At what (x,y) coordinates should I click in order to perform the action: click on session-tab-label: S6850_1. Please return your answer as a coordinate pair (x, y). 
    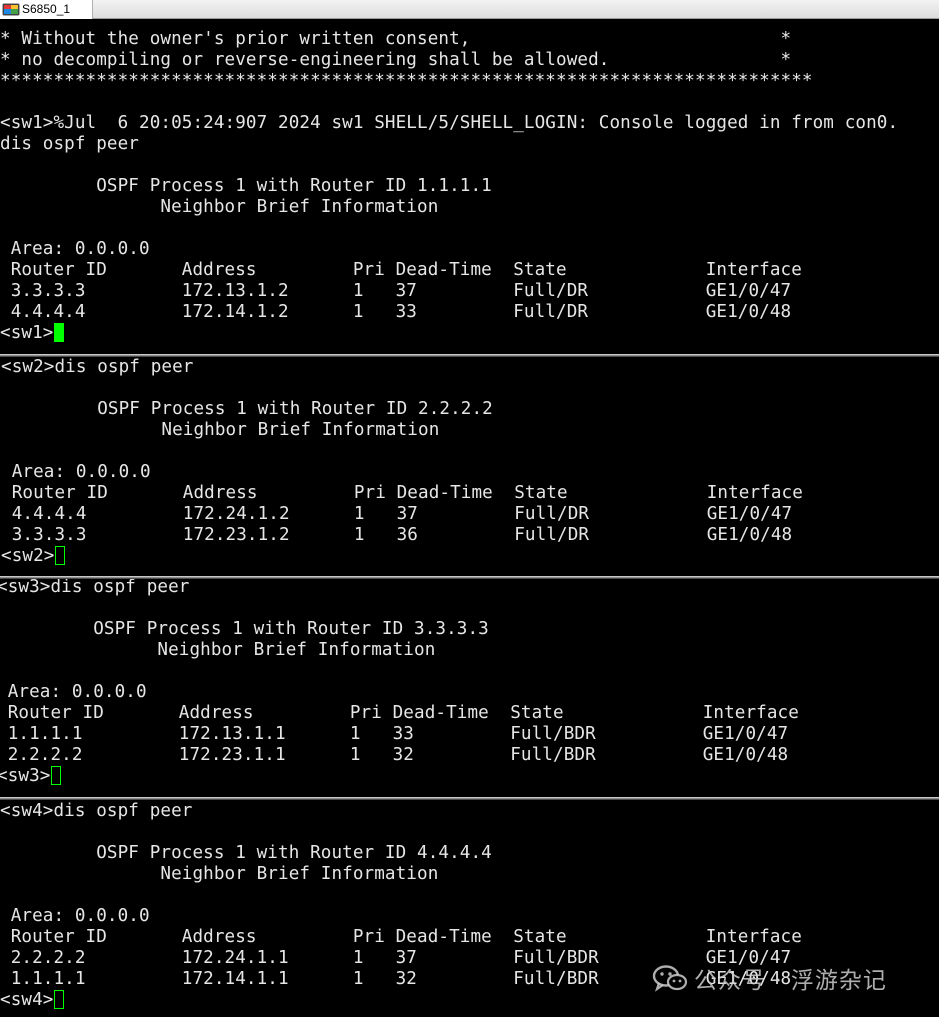
    Looking at the image, I should click on (46, 9).